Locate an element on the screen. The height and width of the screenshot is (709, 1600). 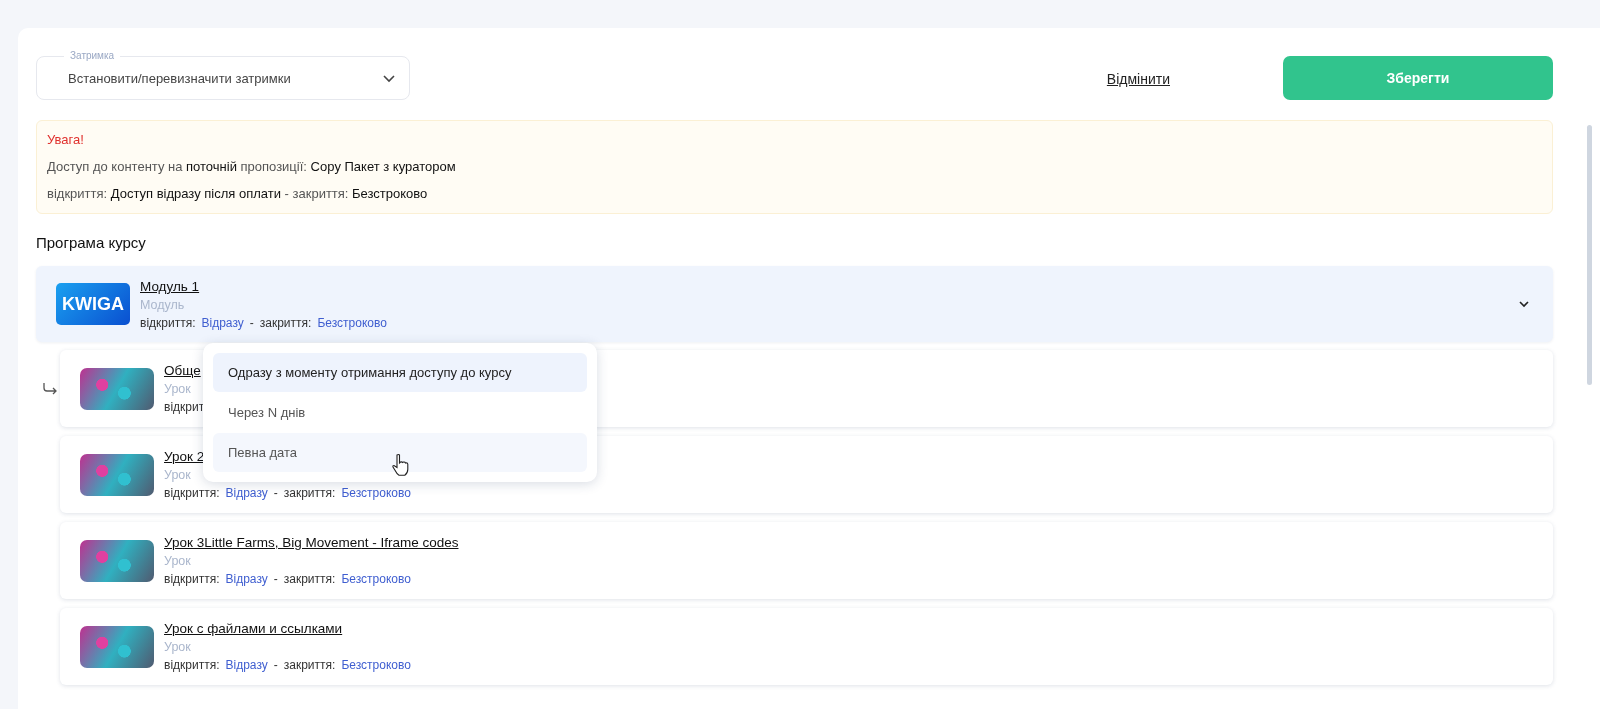
field-label: Затримка is located at coordinates (92, 55).